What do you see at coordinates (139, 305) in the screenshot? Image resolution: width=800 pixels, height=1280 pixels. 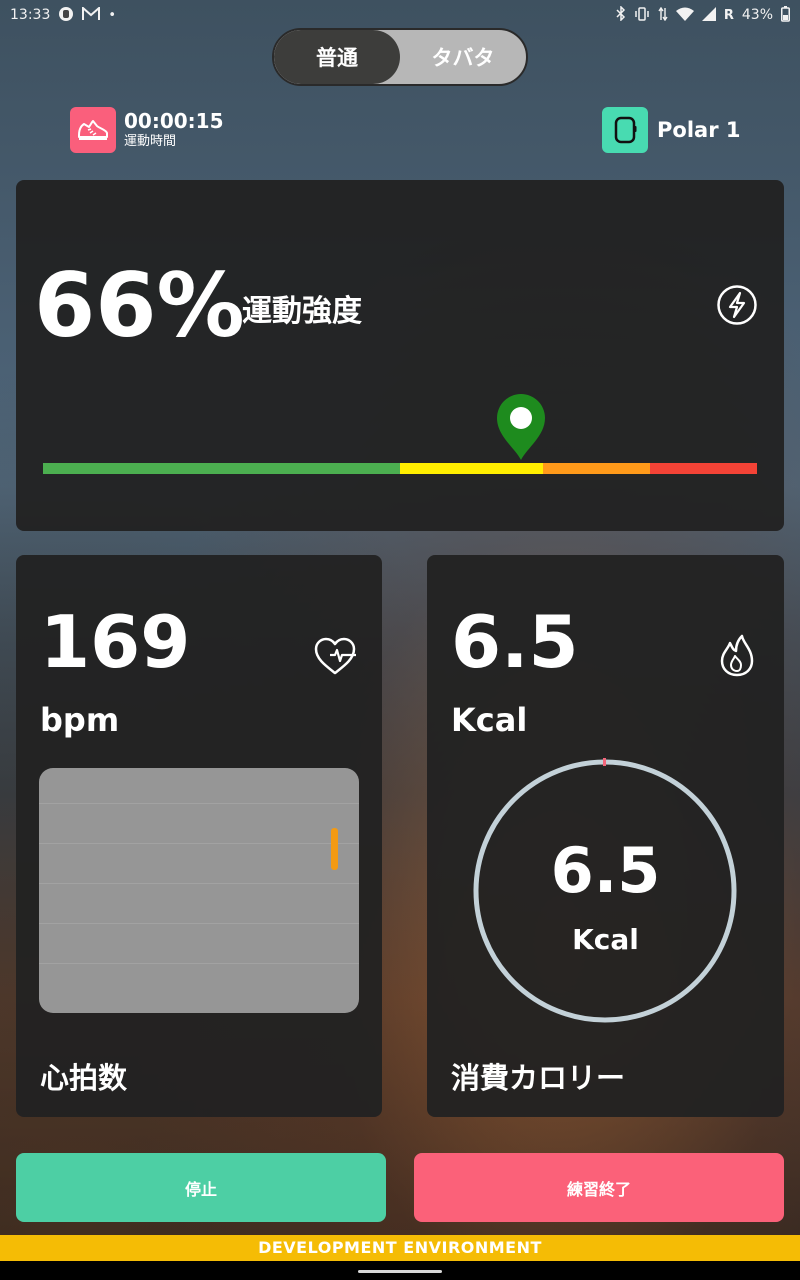 I see `intensity-value: 66%` at bounding box center [139, 305].